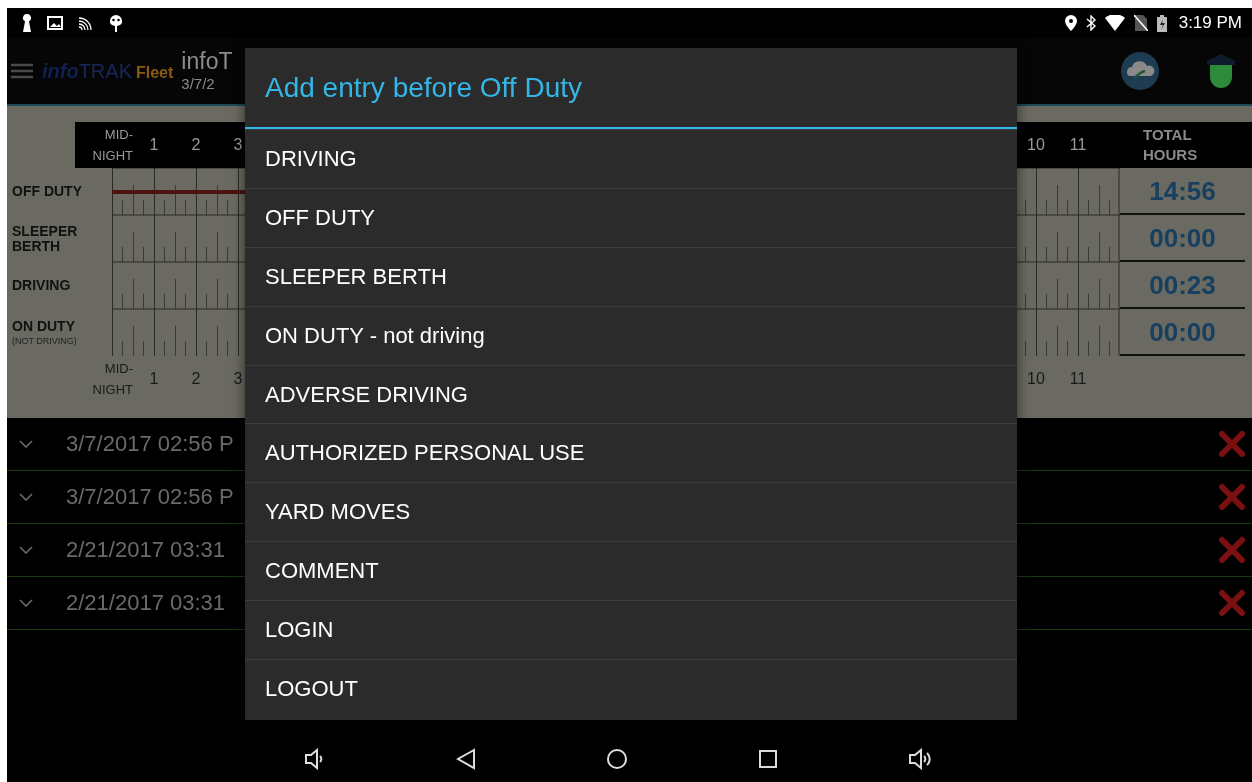 The image size is (1252, 782). I want to click on dialog-option: OFF DUTY, so click(631, 217).